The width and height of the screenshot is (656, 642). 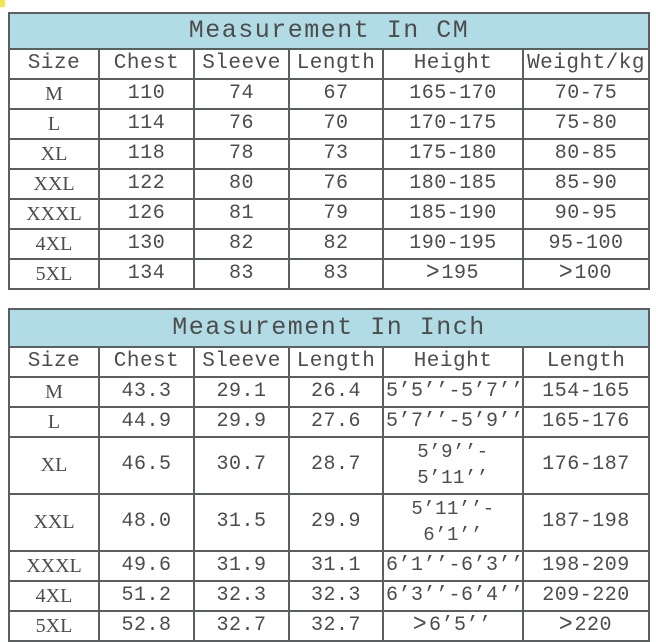 I want to click on table-row: XL 118 78 73 175-180 80-85, so click(x=329, y=154).